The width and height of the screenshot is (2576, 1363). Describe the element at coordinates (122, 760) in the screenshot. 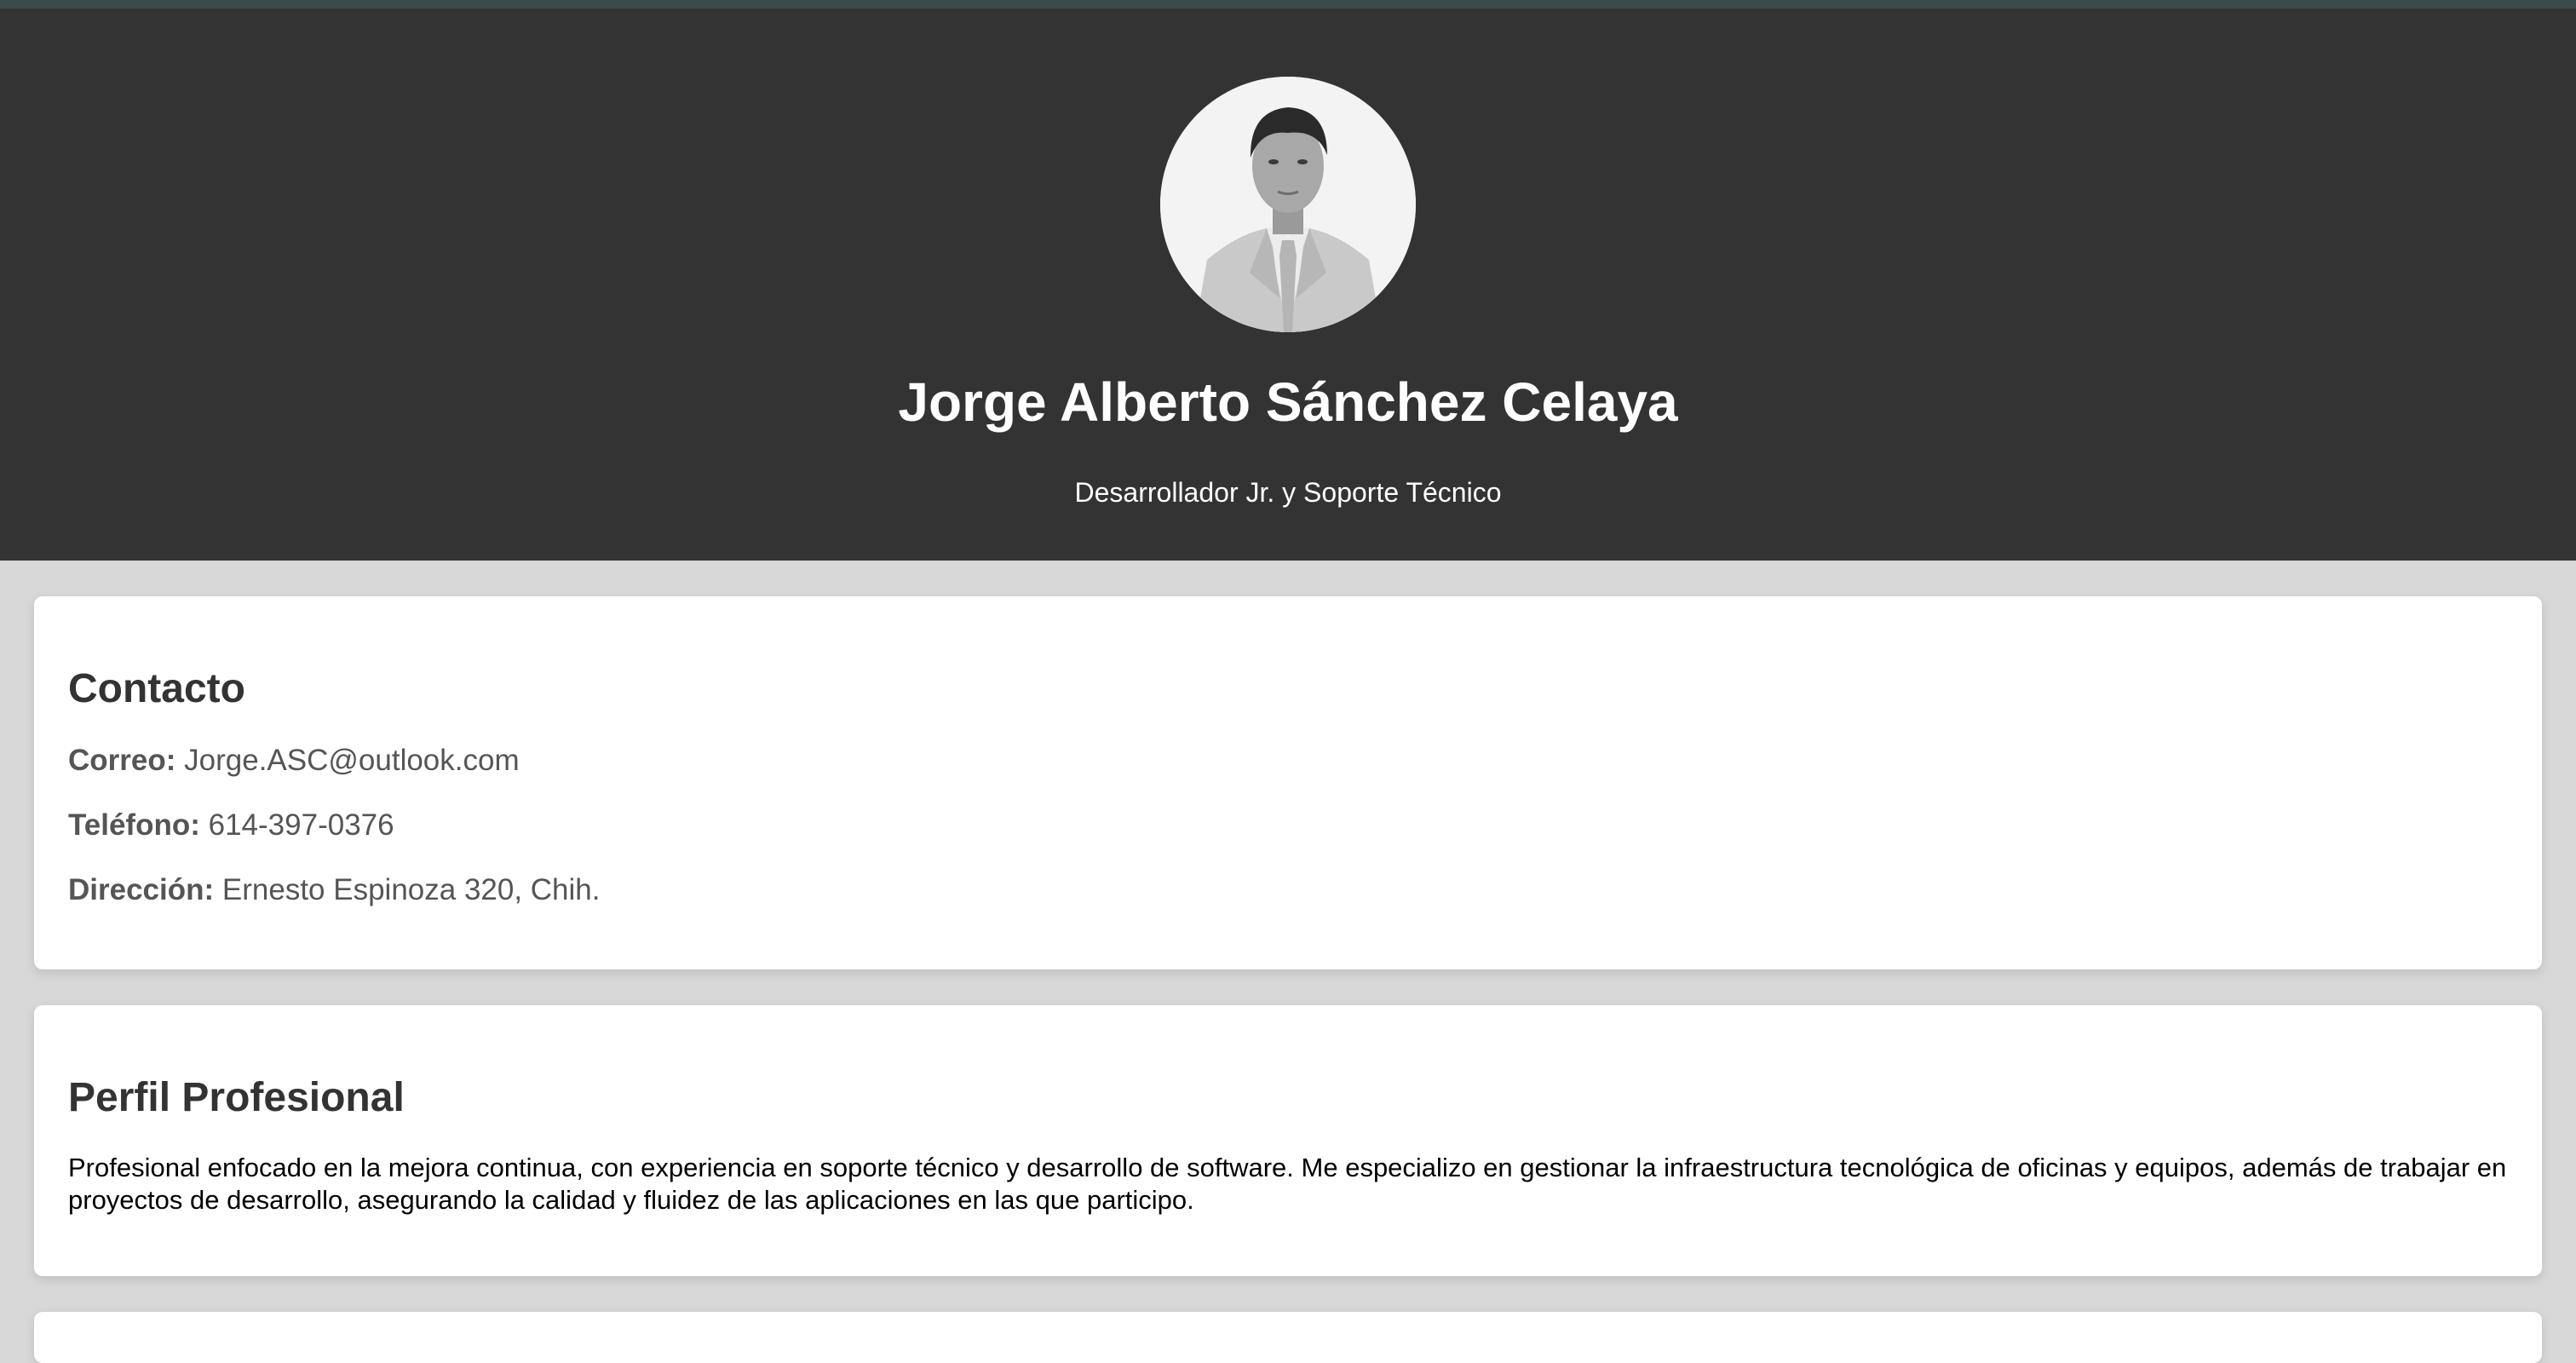

I see `email-label: Correo:` at that location.